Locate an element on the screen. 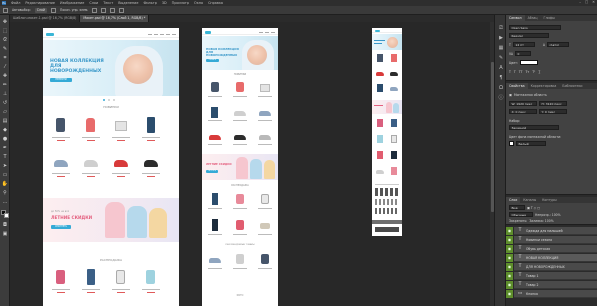 The height and width of the screenshot is (306, 597). align-right-icon is located at coordinates (113, 10).